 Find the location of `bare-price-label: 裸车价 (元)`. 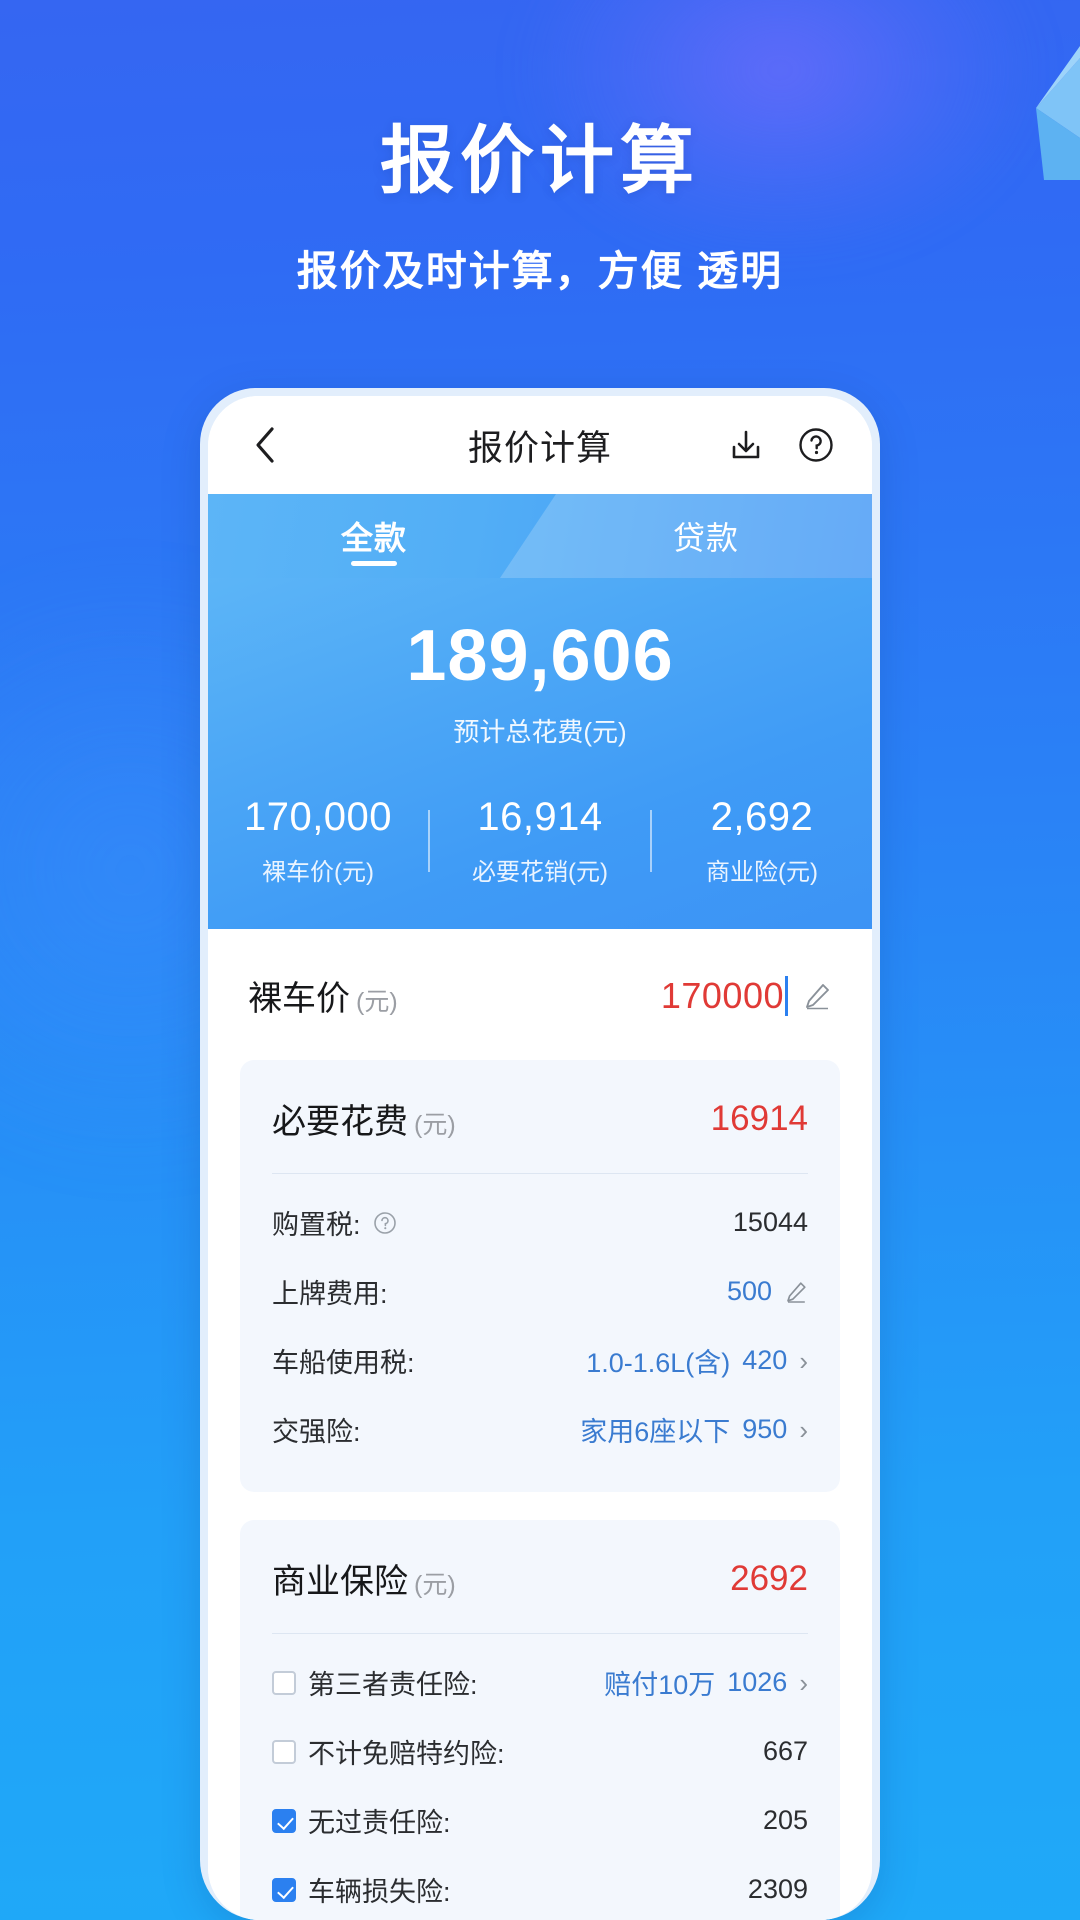

bare-price-label: 裸车价 (元) is located at coordinates (323, 995).